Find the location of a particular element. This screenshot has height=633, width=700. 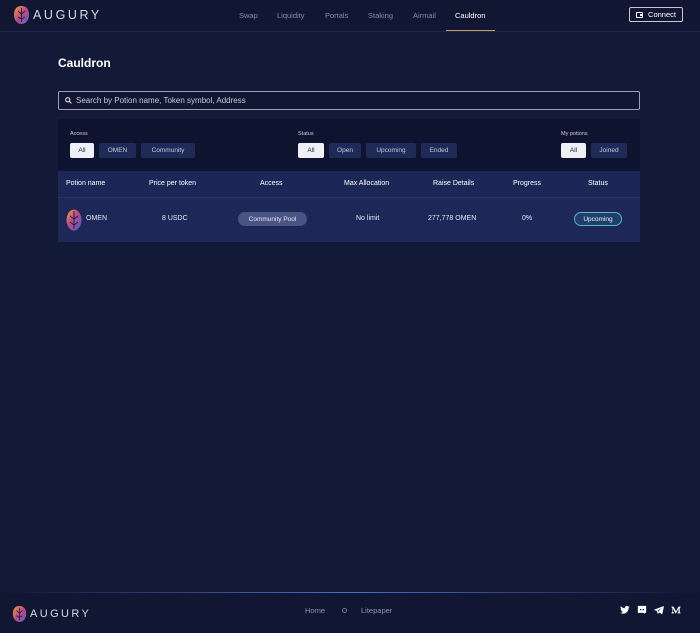

nav-swap: Swap is located at coordinates (248, 15).